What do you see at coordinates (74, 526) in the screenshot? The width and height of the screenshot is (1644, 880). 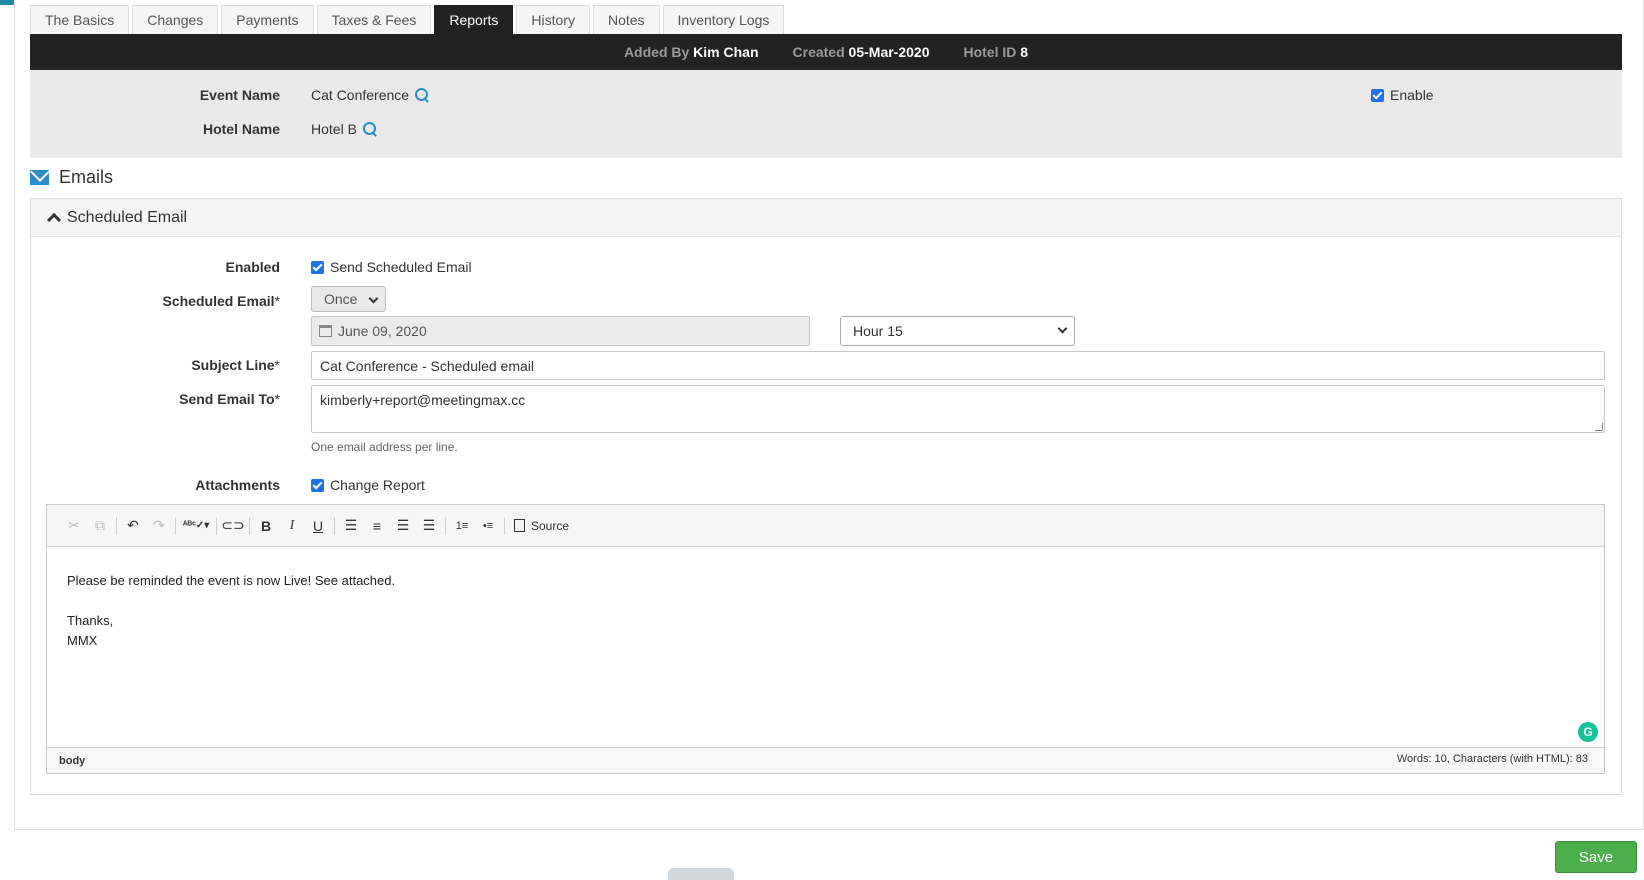 I see `cut-icon: ✂` at bounding box center [74, 526].